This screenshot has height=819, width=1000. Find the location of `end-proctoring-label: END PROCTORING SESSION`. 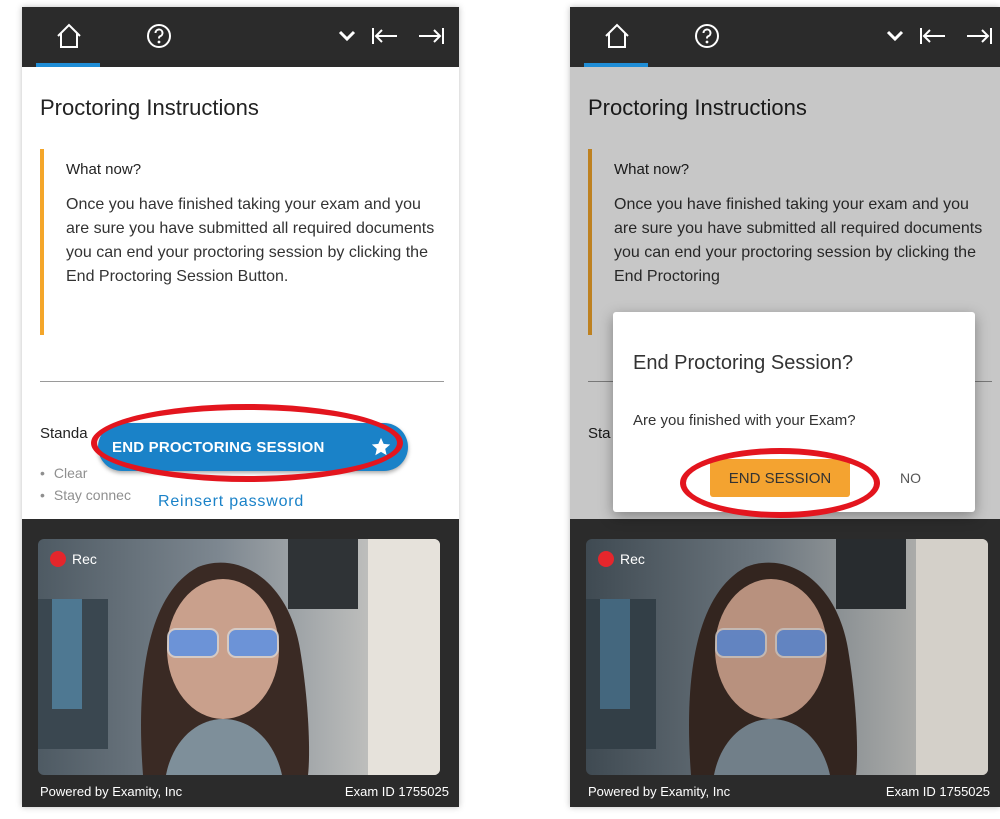

end-proctoring-label: END PROCTORING SESSION is located at coordinates (218, 447).